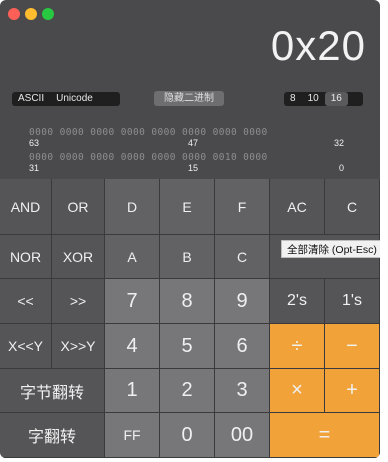 The height and width of the screenshot is (462, 388). What do you see at coordinates (339, 143) in the screenshot?
I see `bit-label: 32` at bounding box center [339, 143].